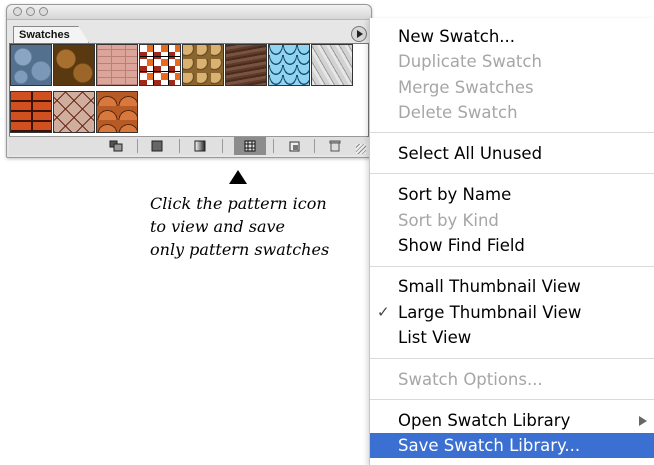 This screenshot has height=465, width=654. I want to click on swatch-diamond-lattice, so click(74, 112).